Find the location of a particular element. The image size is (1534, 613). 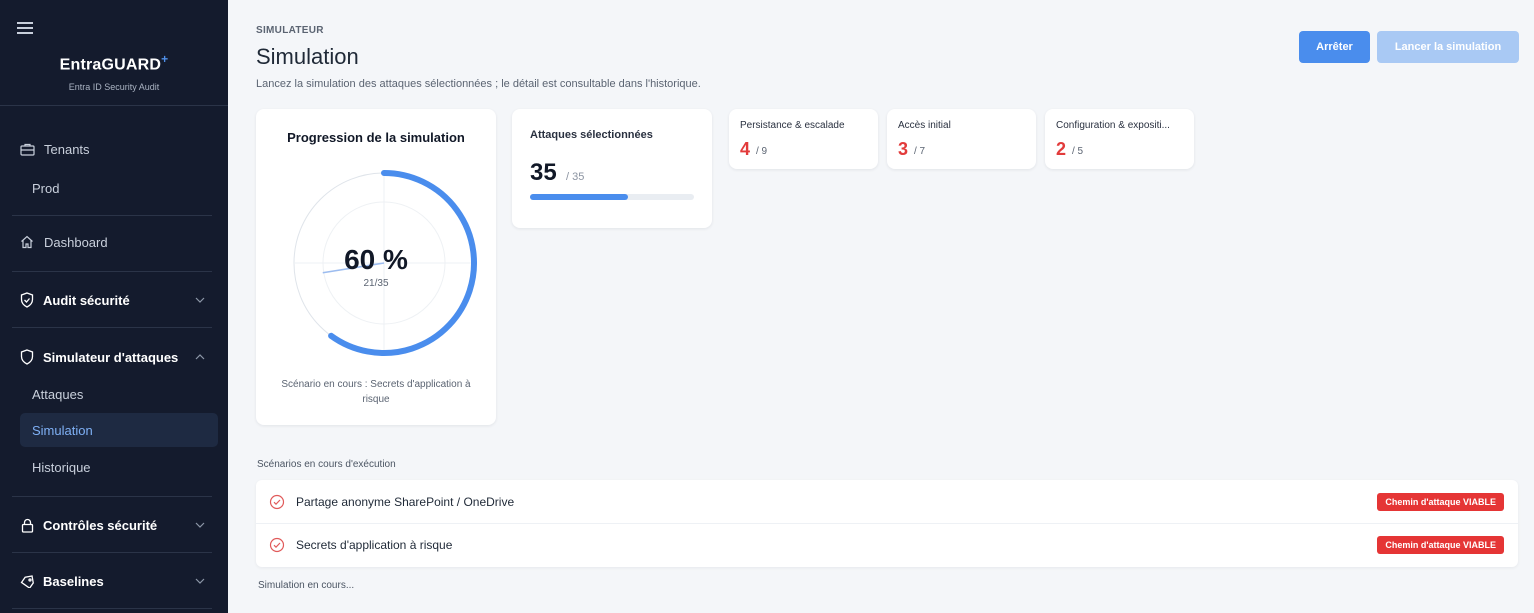

sidebar-item-label: Contrôles sécurité is located at coordinates (100, 525).